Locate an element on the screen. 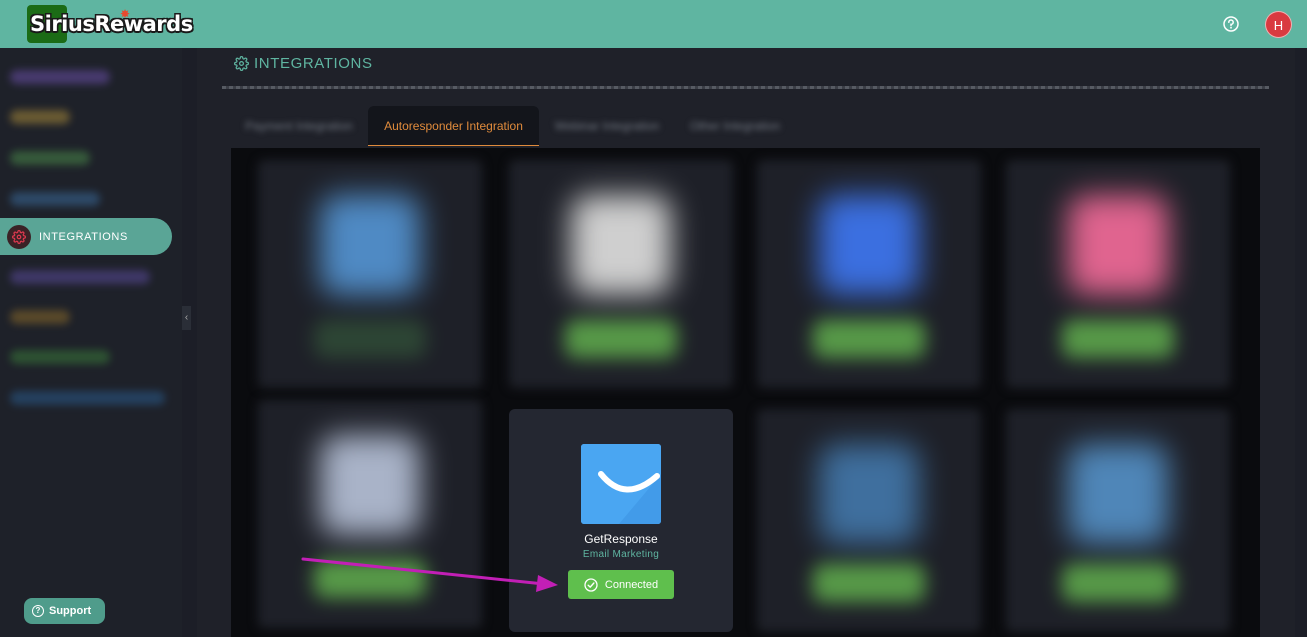 The image size is (1307, 637). logo-text: SiriusRewards is located at coordinates (111, 24).